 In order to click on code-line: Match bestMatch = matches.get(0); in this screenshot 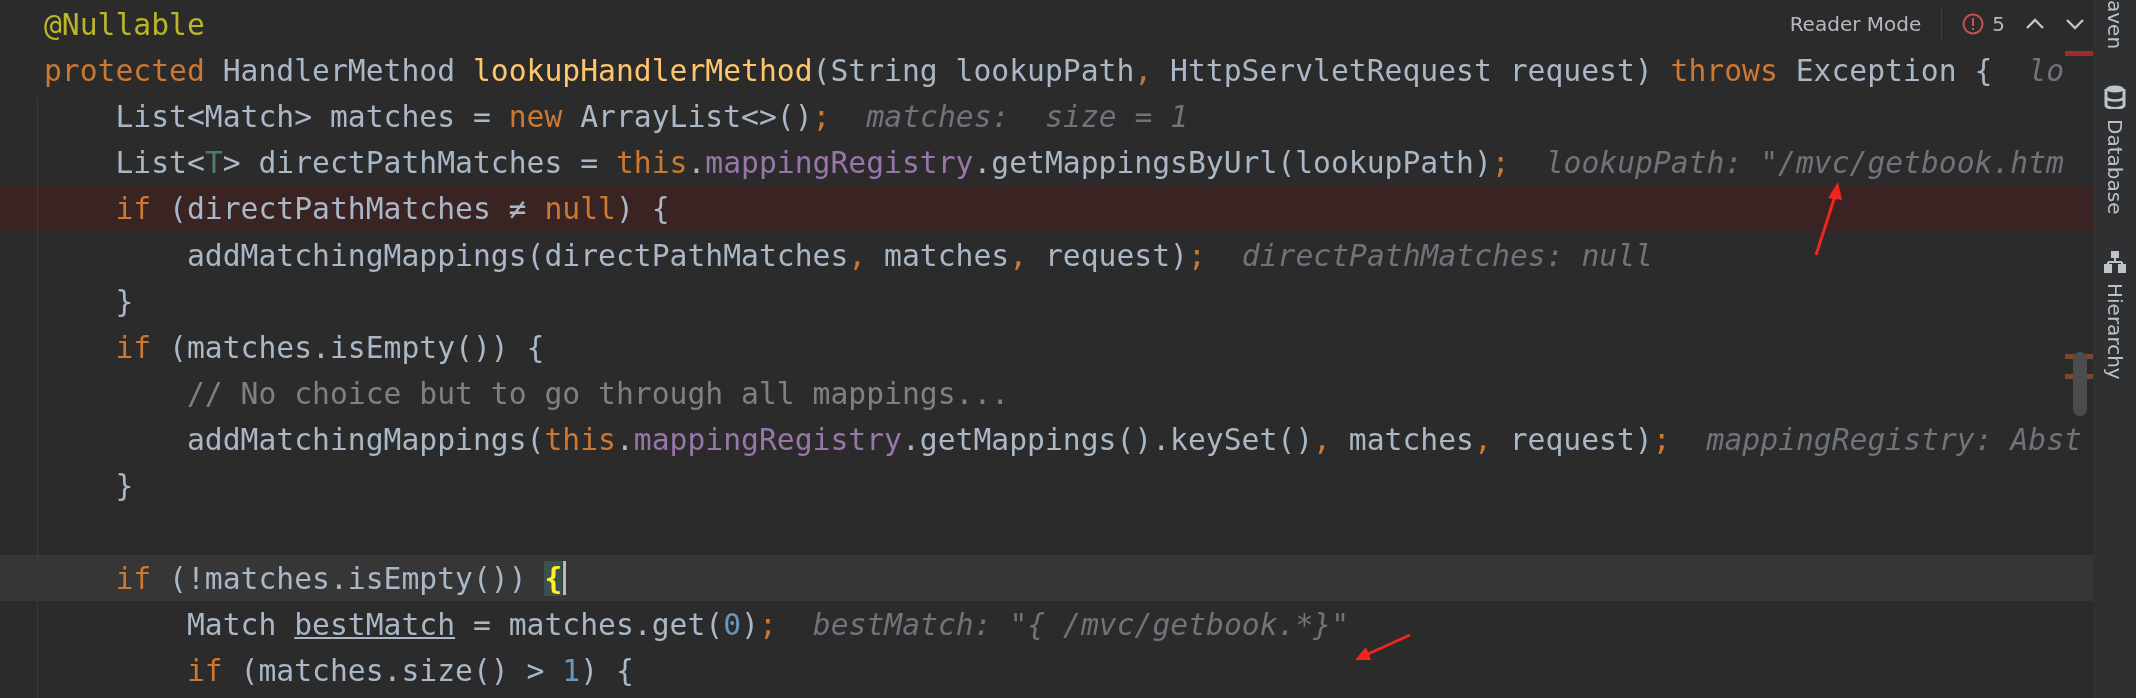, I will do `click(481, 625)`.